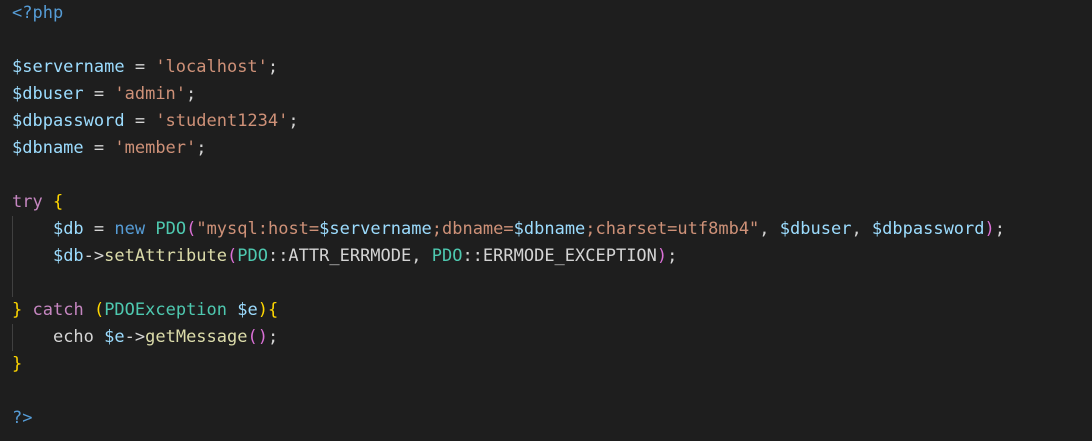  What do you see at coordinates (546, 13) in the screenshot?
I see `code-line: <?php` at bounding box center [546, 13].